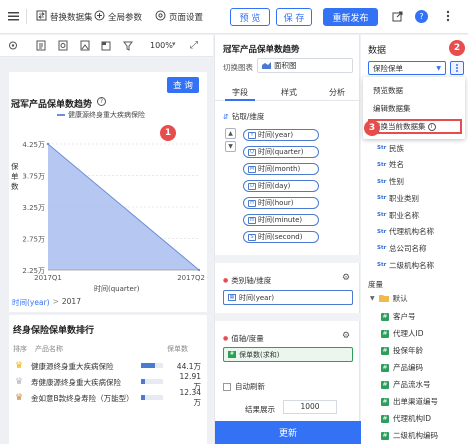 The height and width of the screenshot is (444, 468). Describe the element at coordinates (396, 148) in the screenshot. I see `dimension-field-label: 民族` at that location.